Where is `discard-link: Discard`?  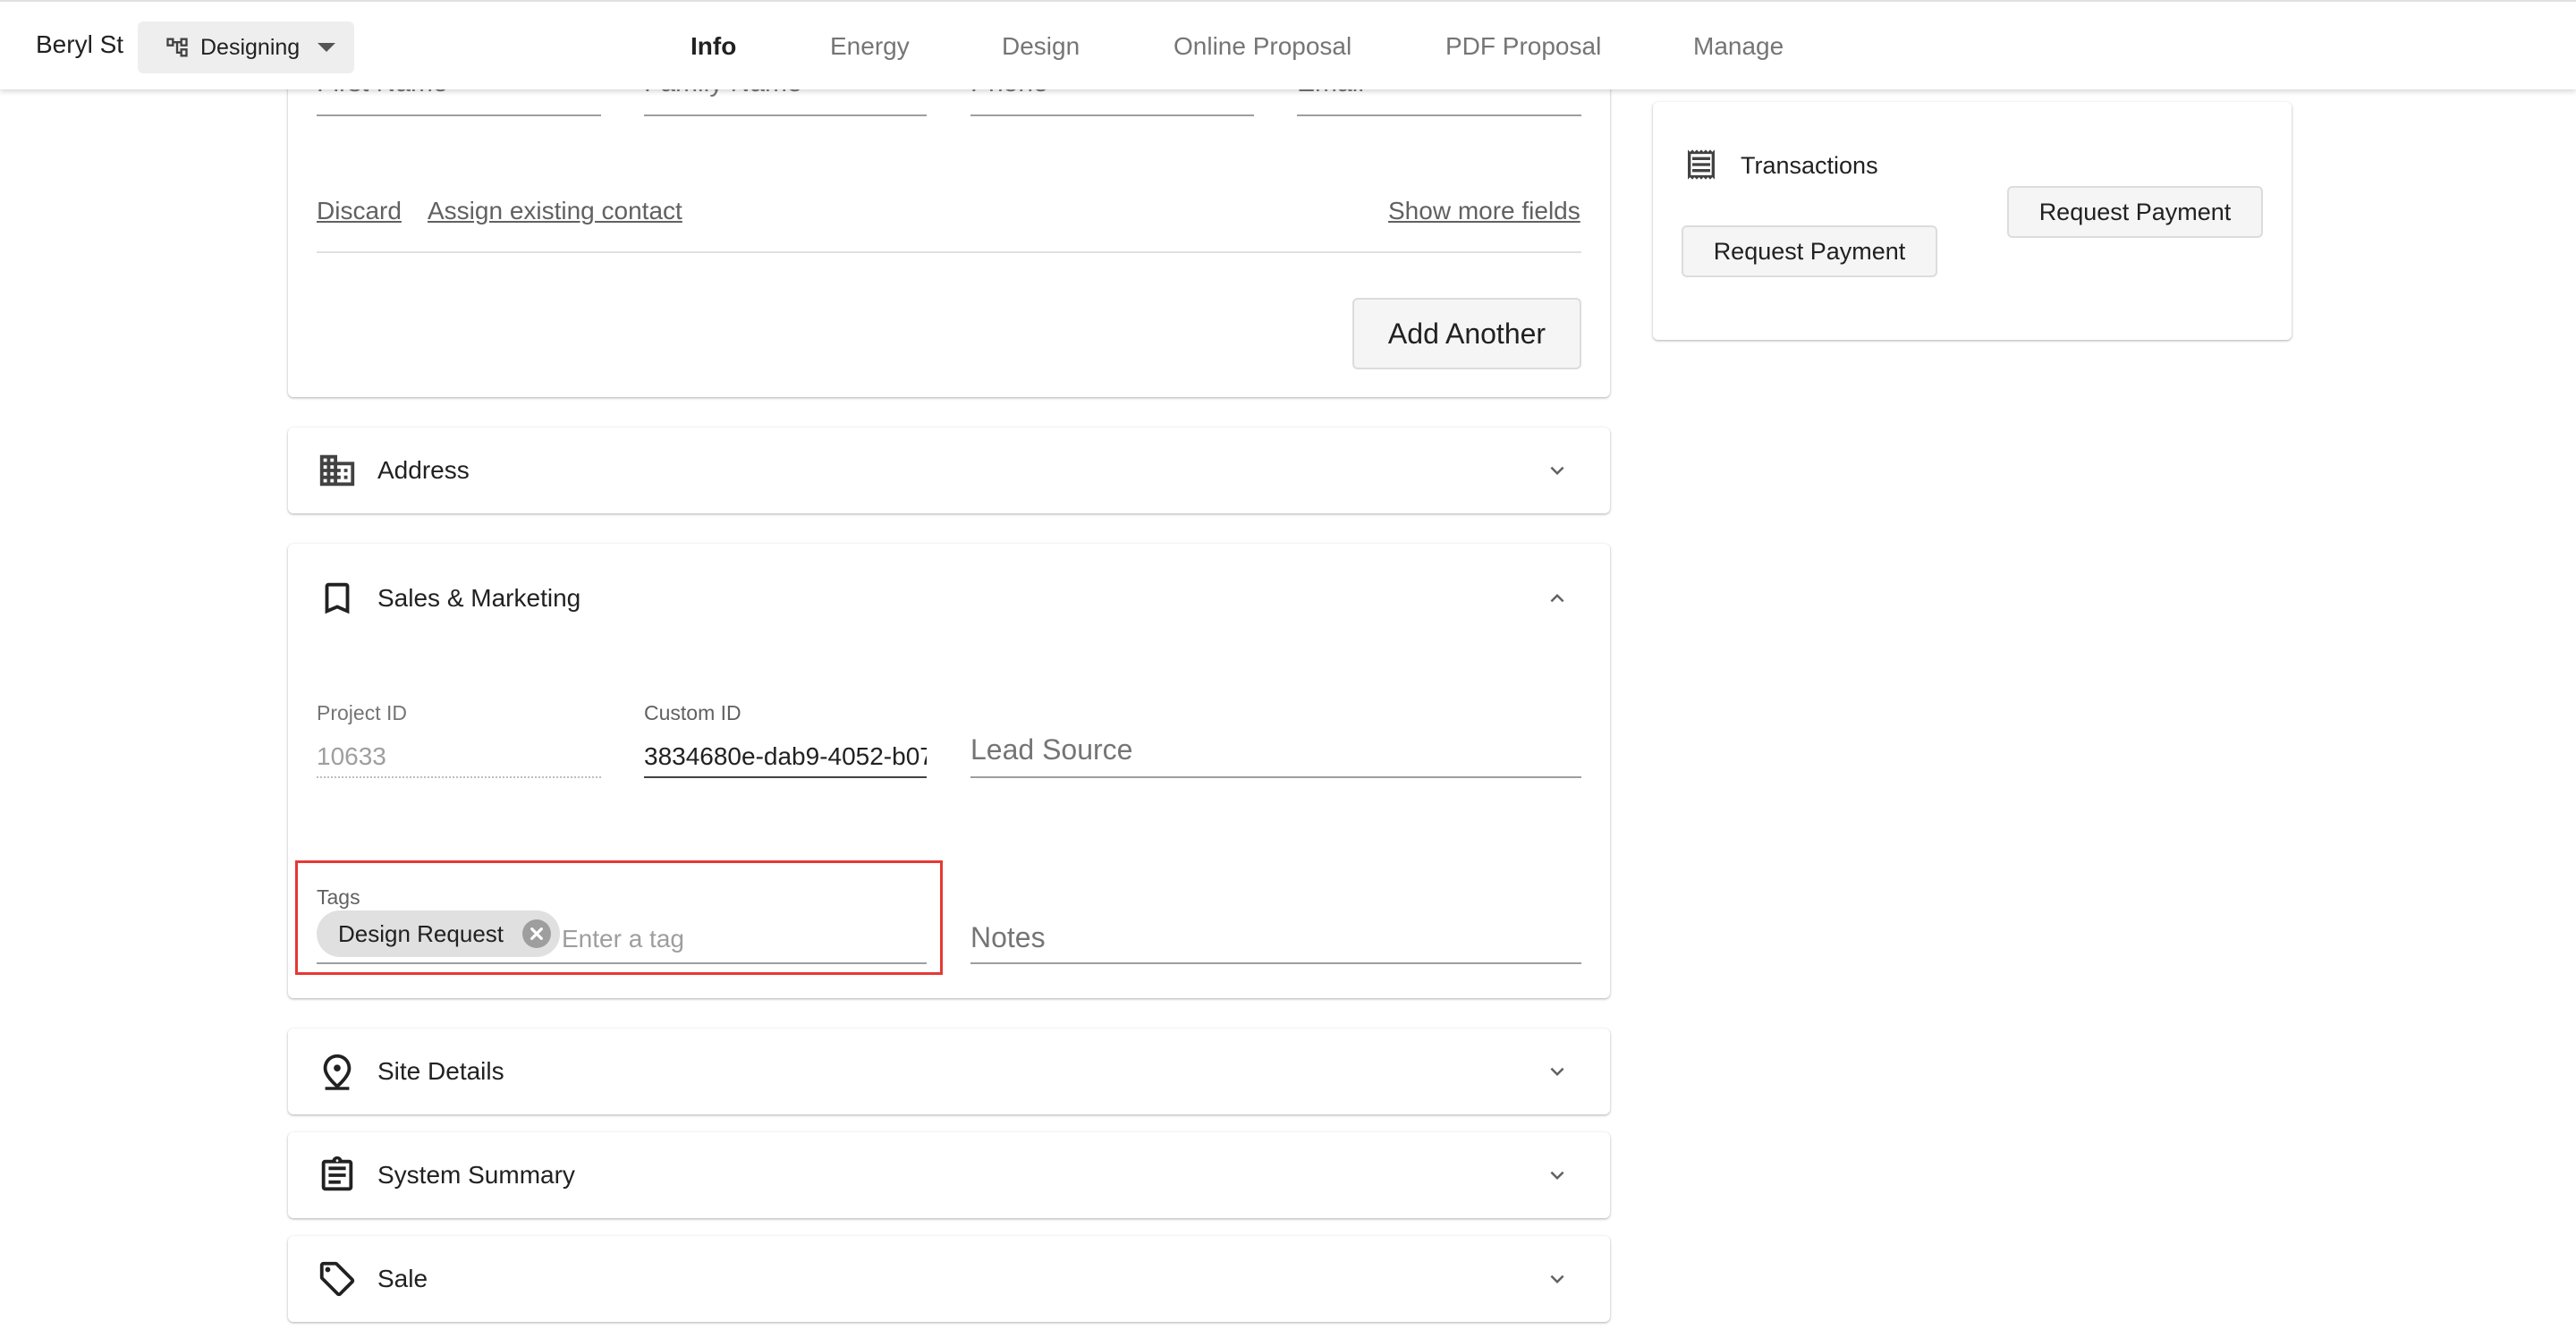 discard-link: Discard is located at coordinates (359, 211).